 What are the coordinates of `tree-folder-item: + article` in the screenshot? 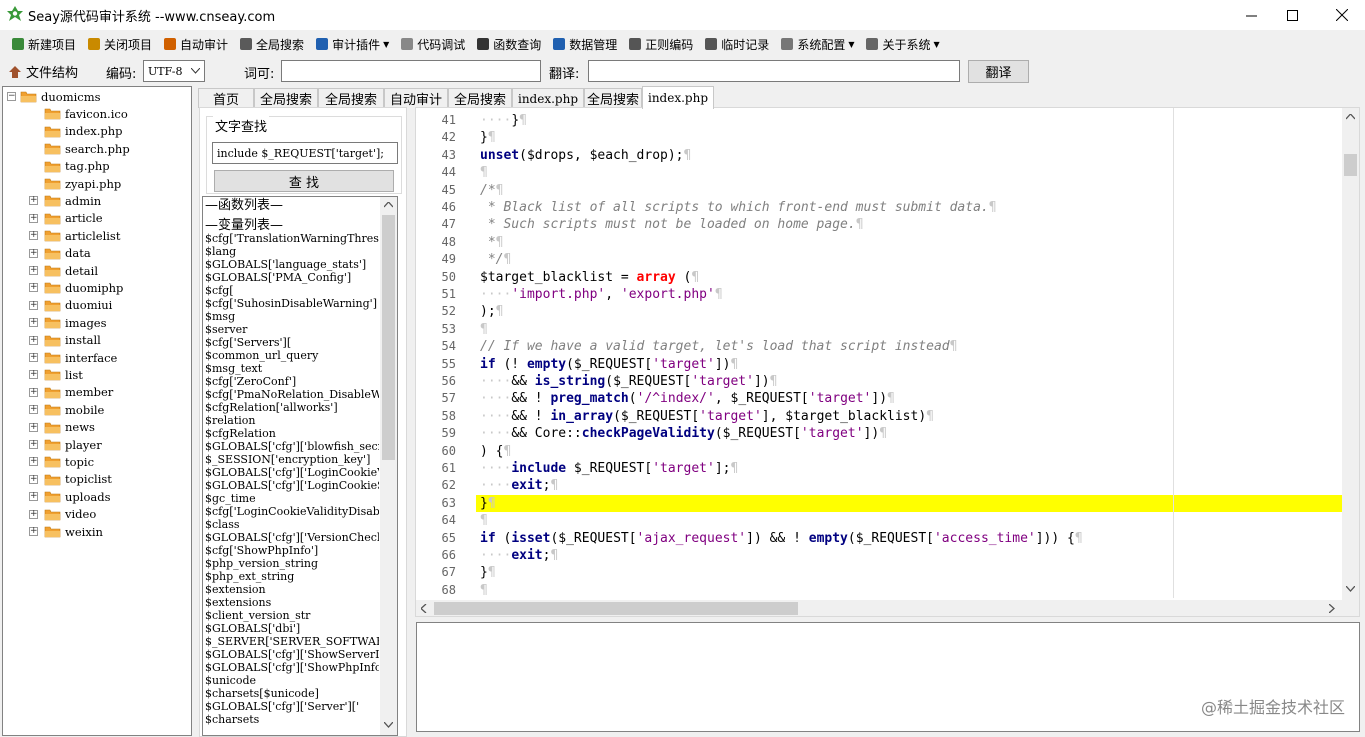 It's located at (66, 218).